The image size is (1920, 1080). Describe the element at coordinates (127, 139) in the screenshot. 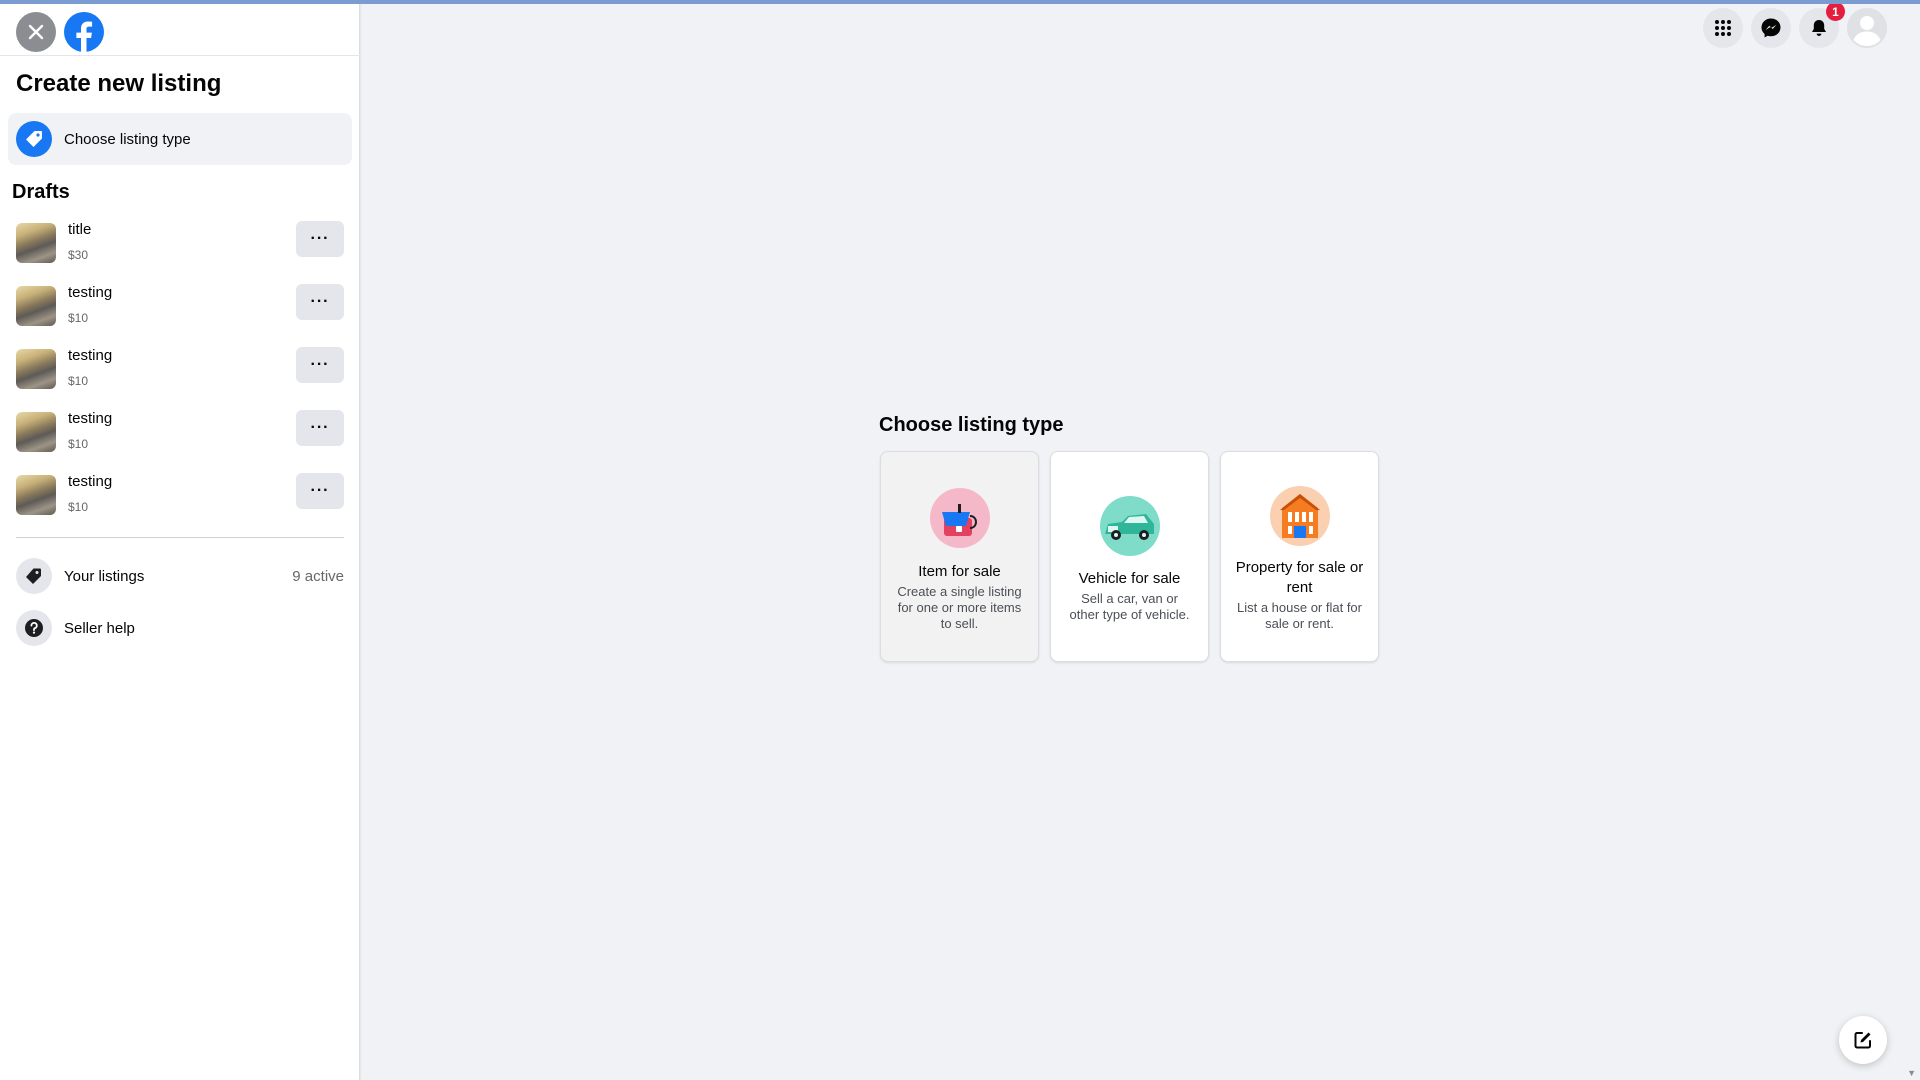

I see `choose-listing-type-label: Choose listing type` at that location.